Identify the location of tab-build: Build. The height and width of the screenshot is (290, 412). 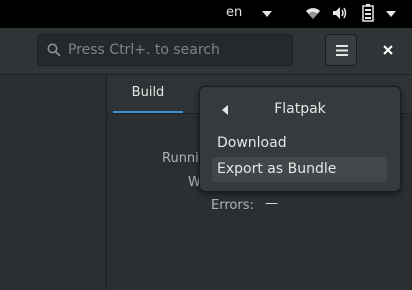
(148, 94).